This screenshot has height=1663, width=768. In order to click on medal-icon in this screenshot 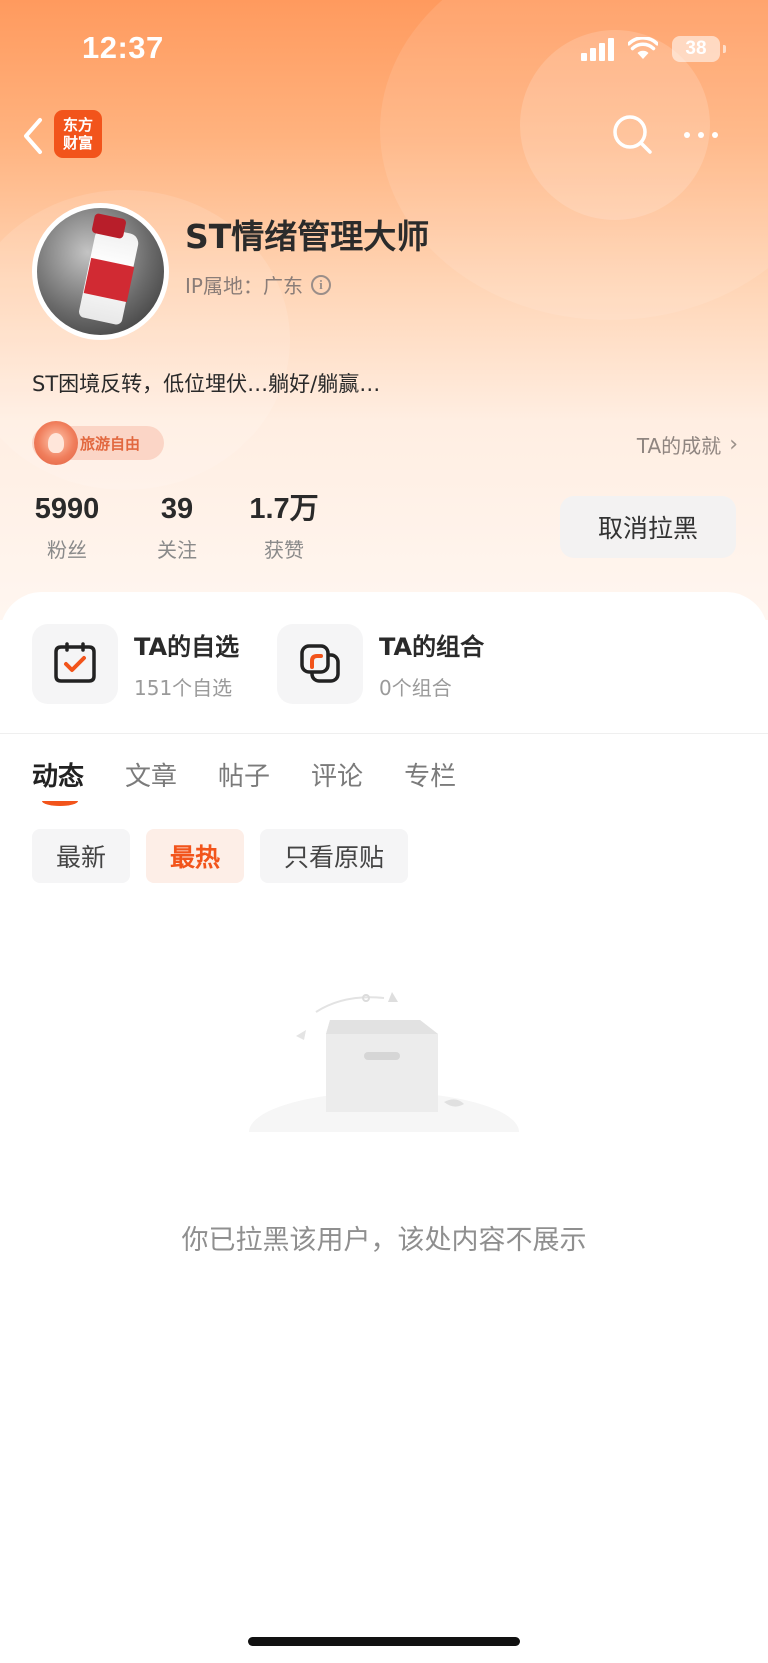, I will do `click(56, 443)`.